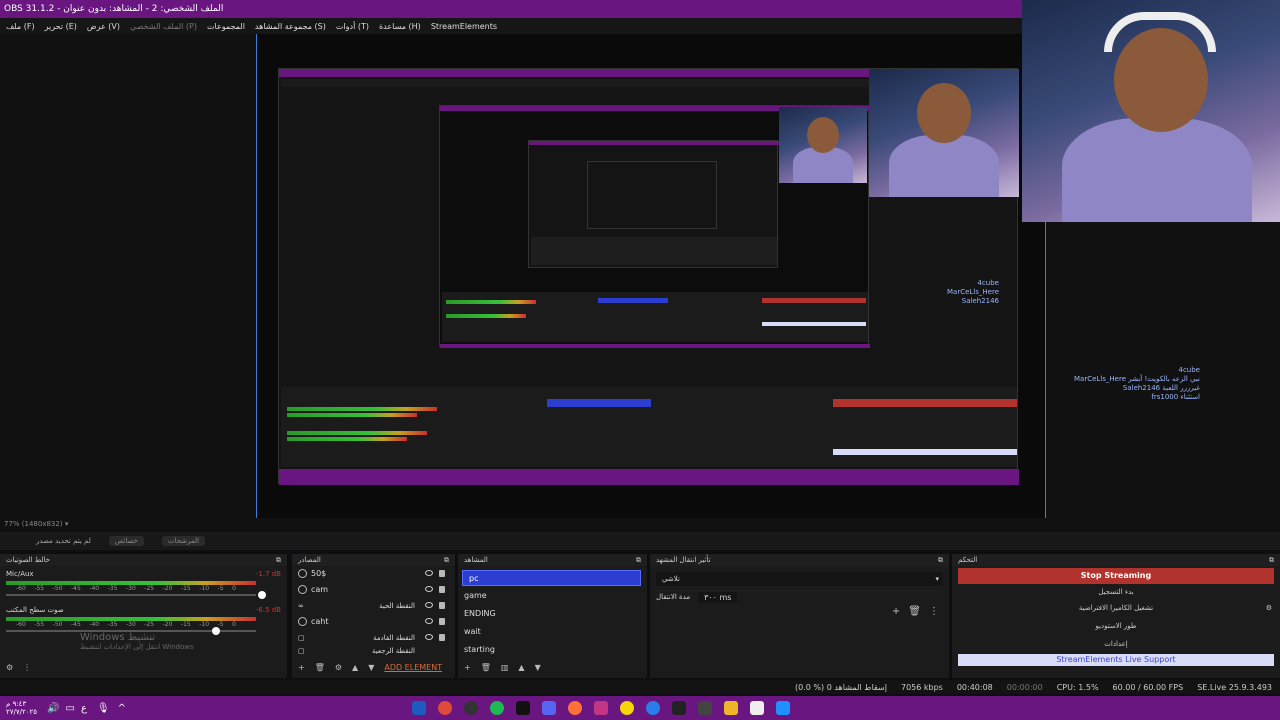 The height and width of the screenshot is (720, 1280). What do you see at coordinates (20, 26) in the screenshot?
I see `menu-file: ملف (F)` at bounding box center [20, 26].